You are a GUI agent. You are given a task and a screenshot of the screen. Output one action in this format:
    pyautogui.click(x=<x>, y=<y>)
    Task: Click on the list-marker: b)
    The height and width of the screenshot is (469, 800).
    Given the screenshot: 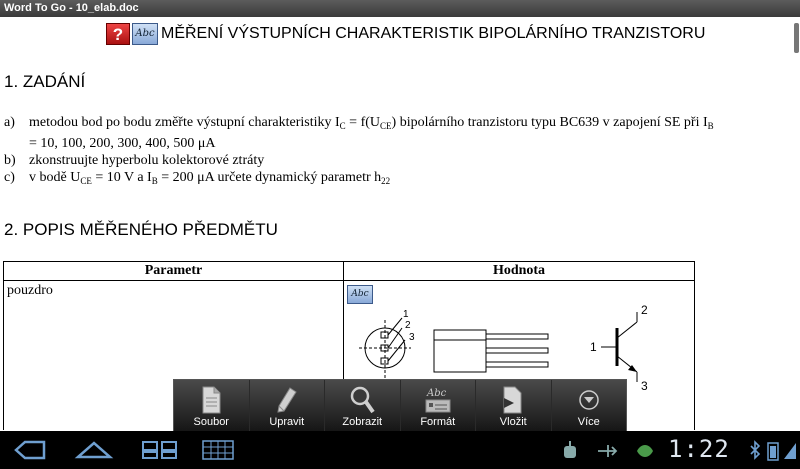 What is the action you would take?
    pyautogui.click(x=10, y=160)
    